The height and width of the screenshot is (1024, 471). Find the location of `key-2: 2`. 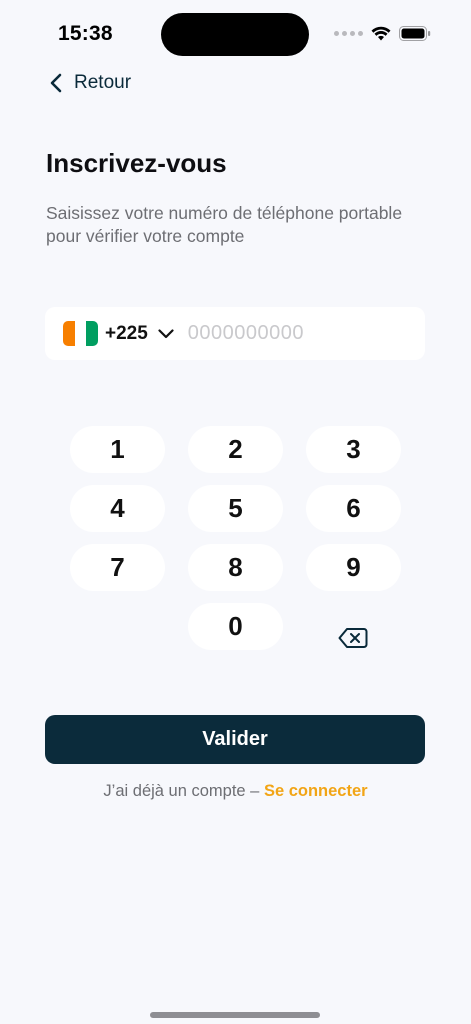

key-2: 2 is located at coordinates (235, 449).